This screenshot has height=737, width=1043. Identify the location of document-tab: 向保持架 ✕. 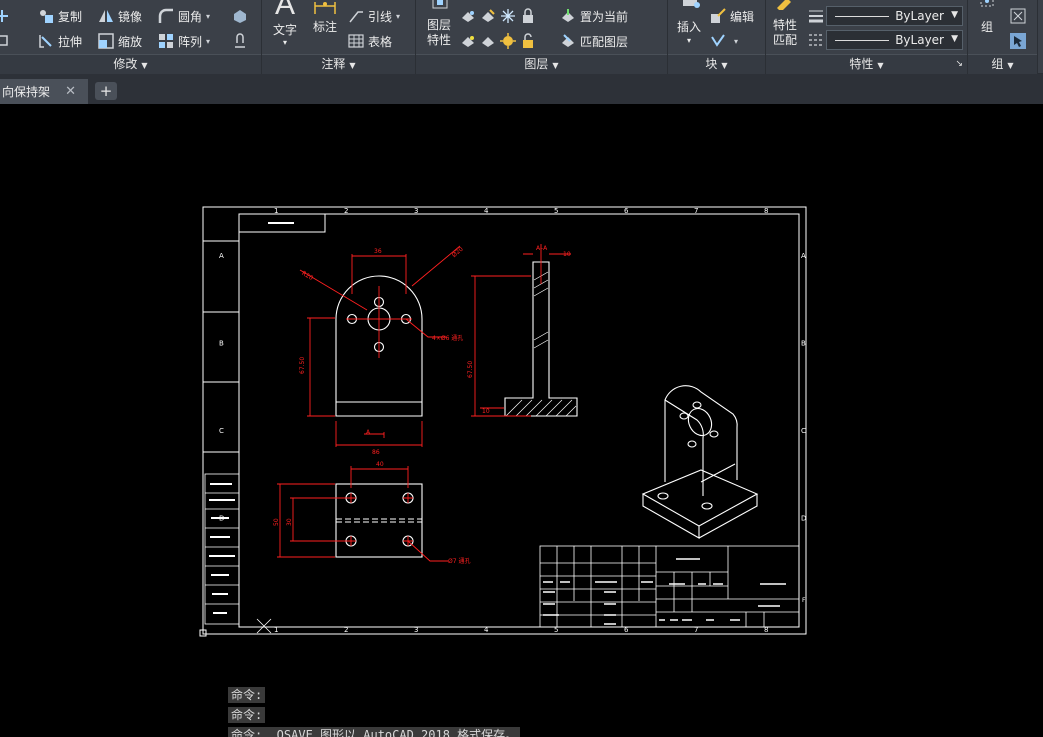
(44, 91).